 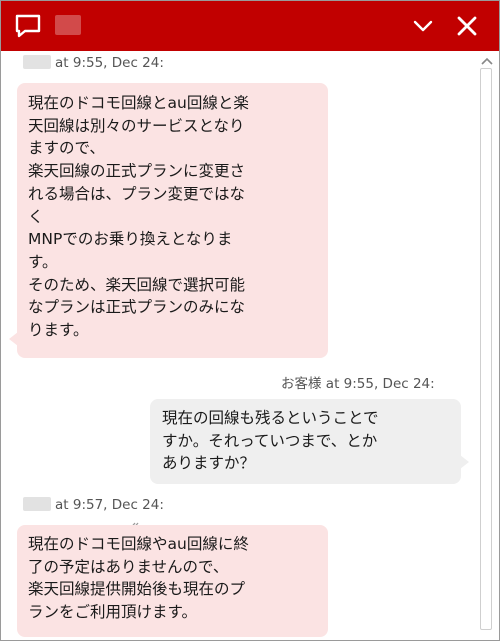 What do you see at coordinates (487, 61) in the screenshot?
I see `scroll-up-arrow-icon` at bounding box center [487, 61].